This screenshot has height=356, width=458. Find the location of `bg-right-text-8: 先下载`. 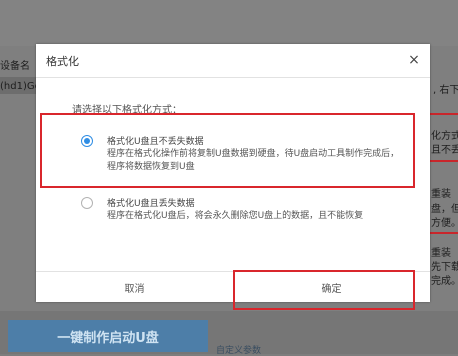

bg-right-text-8: 先下载 is located at coordinates (444, 267).